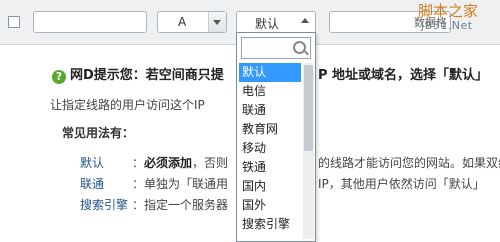  Describe the element at coordinates (104, 205) in the screenshot. I see `usage-key: 搜索引擎` at that location.